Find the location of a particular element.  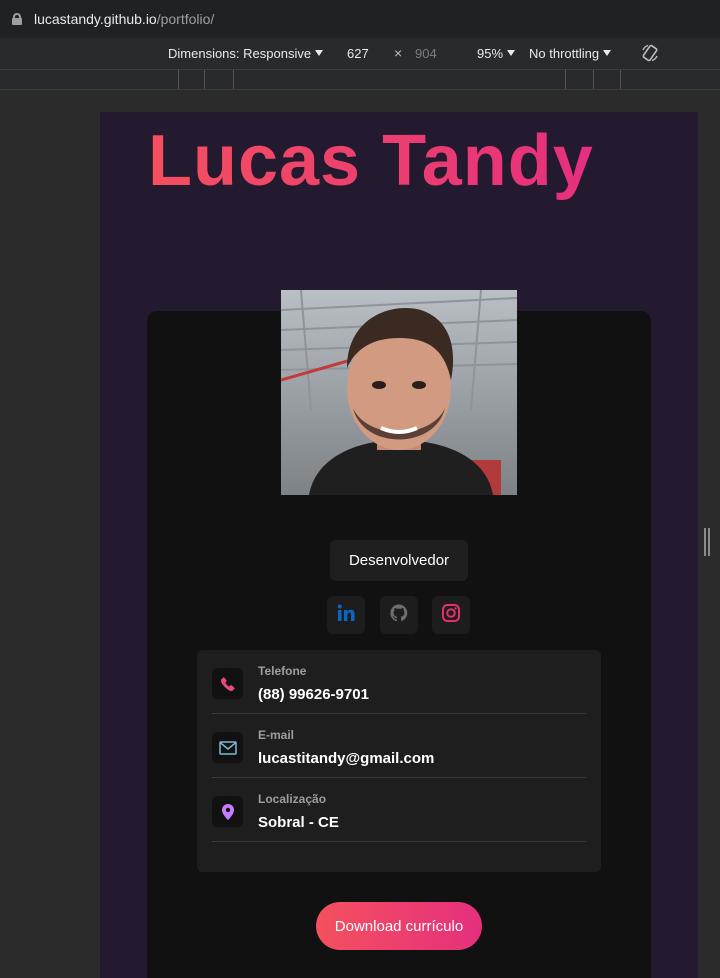

page-title: Lucas Tandy is located at coordinates (371, 161).